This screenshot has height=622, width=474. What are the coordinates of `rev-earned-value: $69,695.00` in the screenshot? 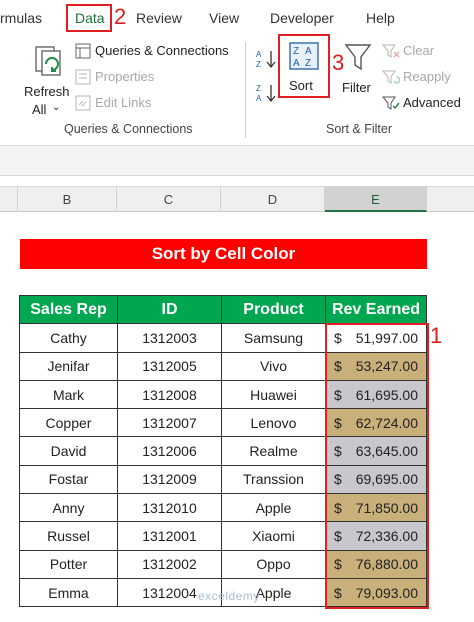 It's located at (376, 479).